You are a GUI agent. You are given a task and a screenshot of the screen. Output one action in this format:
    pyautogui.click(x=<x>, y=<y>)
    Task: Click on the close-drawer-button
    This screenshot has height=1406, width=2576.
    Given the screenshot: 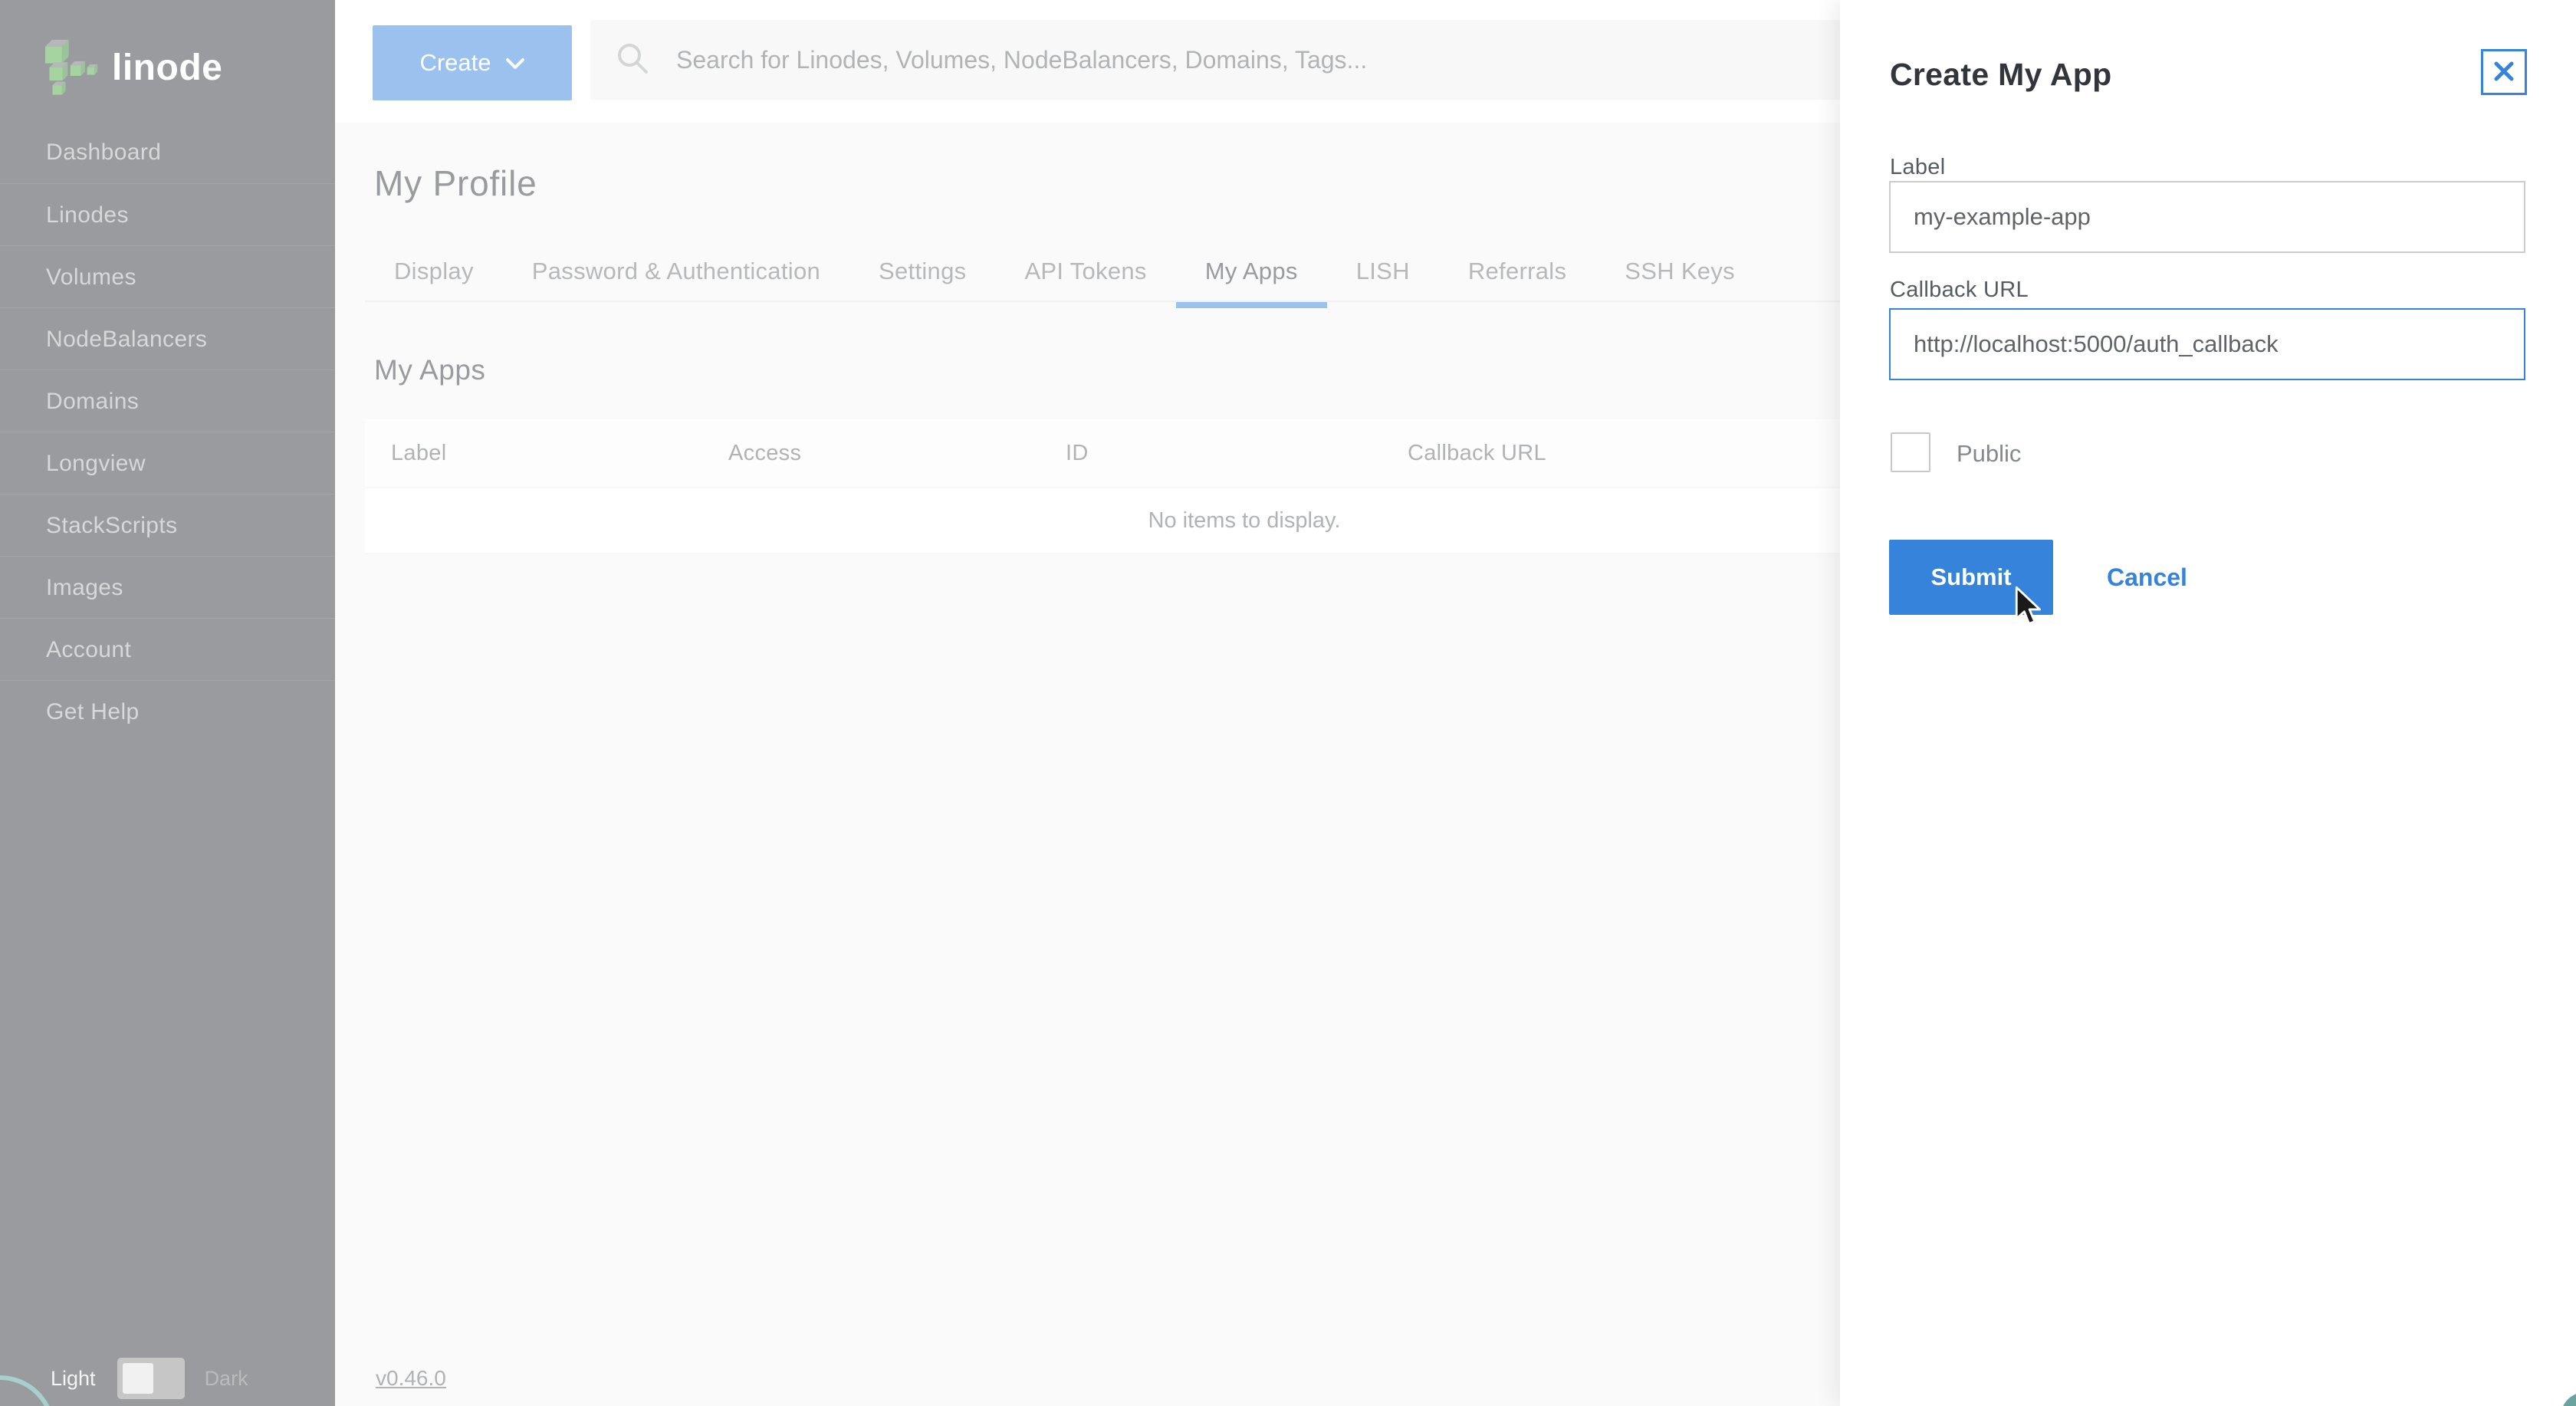 What is the action you would take?
    pyautogui.click(x=2504, y=72)
    